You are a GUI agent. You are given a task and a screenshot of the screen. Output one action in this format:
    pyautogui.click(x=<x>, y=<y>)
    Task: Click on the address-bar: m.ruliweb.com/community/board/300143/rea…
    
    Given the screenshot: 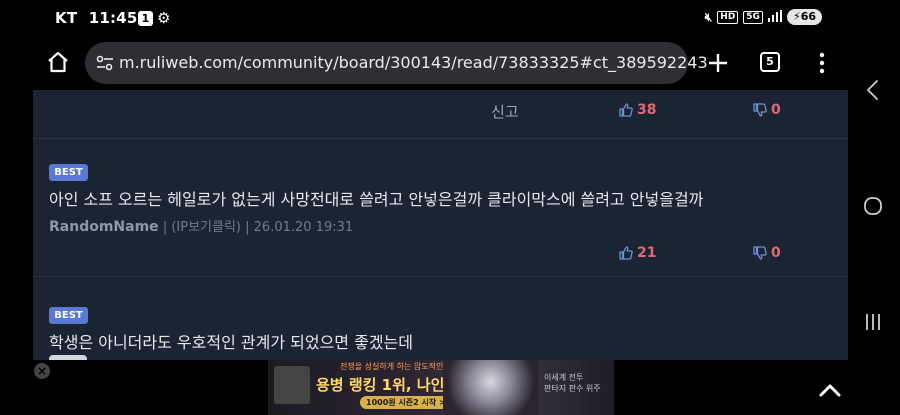 What is the action you would take?
    pyautogui.click(x=396, y=63)
    